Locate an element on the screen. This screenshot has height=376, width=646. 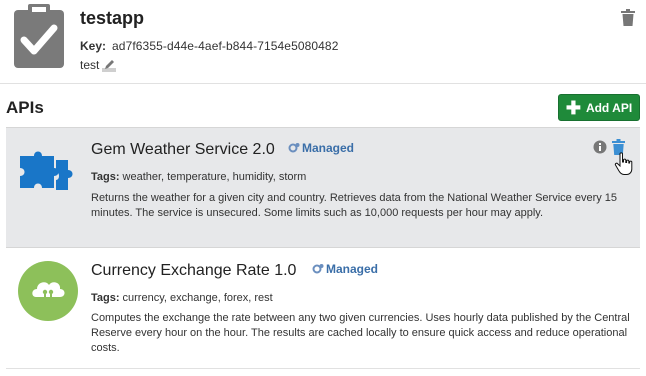
add-api-button: ✚ Add API is located at coordinates (599, 107).